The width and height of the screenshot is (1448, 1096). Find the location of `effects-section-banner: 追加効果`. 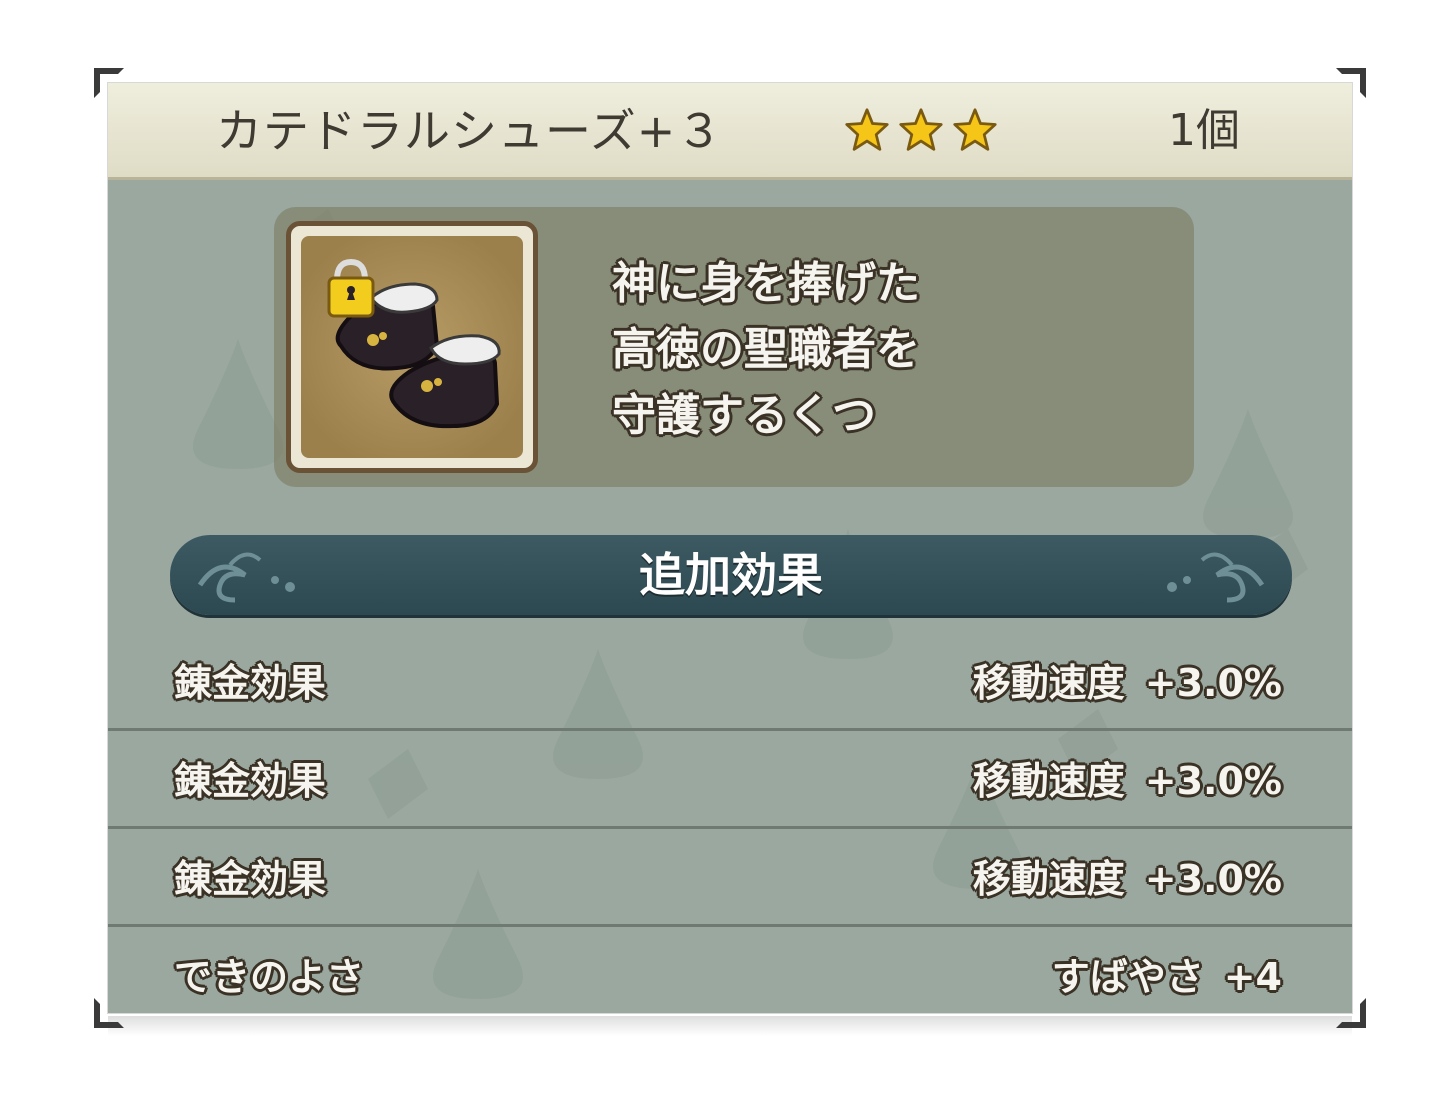

effects-section-banner: 追加効果 is located at coordinates (731, 575).